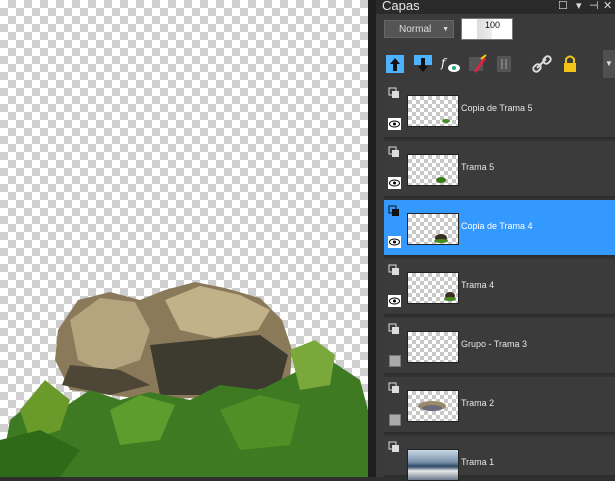  Describe the element at coordinates (570, 64) in the screenshot. I see `lock-icon` at that location.